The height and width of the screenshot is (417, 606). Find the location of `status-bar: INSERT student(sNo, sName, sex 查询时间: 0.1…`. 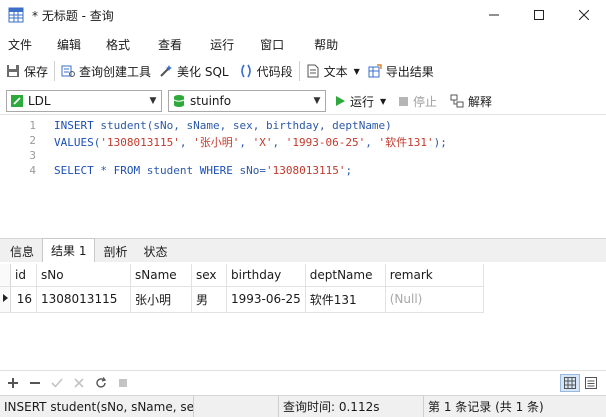

status-bar: INSERT student(sNo, sName, sex 查询时间: 0.1… is located at coordinates (303, 406).